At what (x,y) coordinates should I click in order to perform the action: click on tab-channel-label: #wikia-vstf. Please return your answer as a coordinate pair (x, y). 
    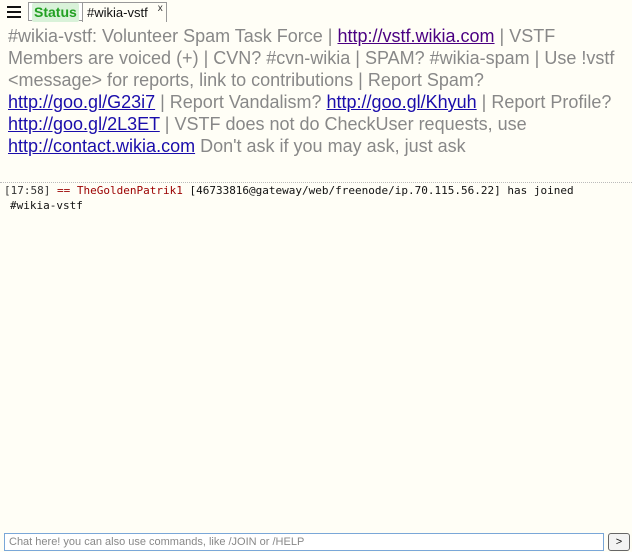
    Looking at the image, I should click on (117, 12).